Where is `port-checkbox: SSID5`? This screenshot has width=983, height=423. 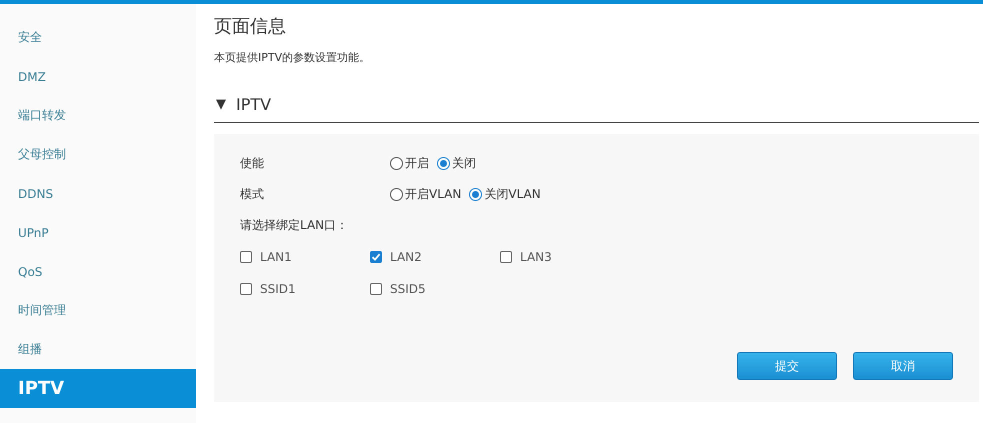
port-checkbox: SSID5 is located at coordinates (435, 289).